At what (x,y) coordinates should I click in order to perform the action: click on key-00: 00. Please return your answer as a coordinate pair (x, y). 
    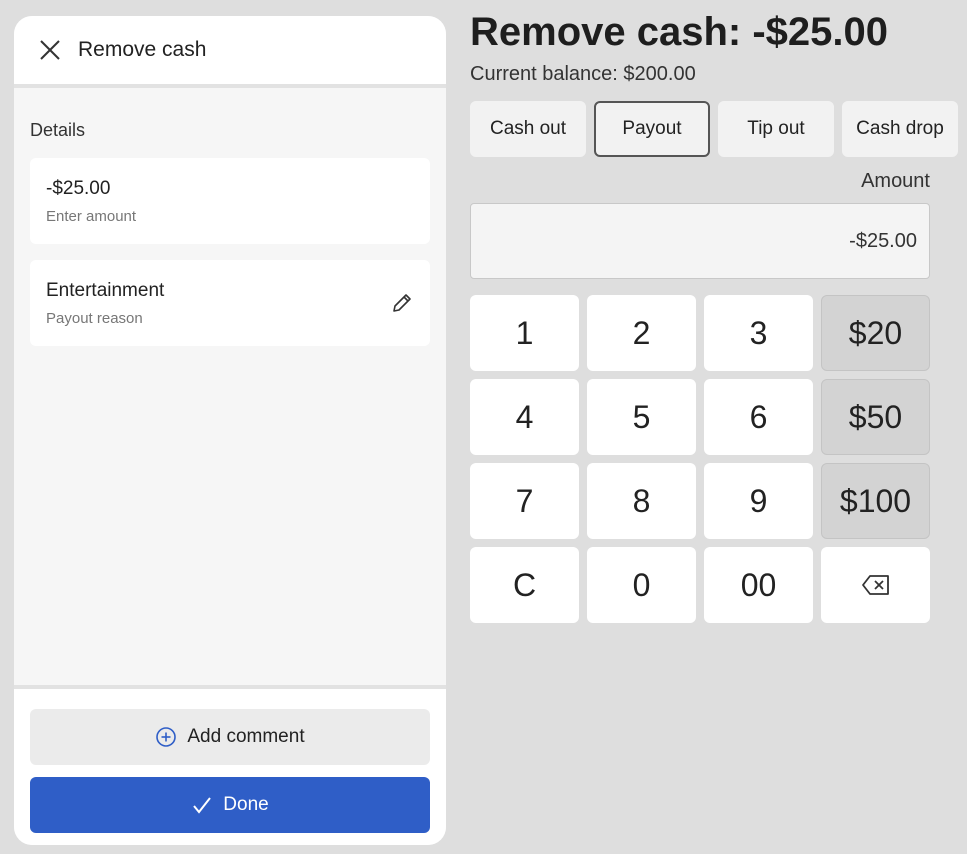
    Looking at the image, I should click on (758, 585).